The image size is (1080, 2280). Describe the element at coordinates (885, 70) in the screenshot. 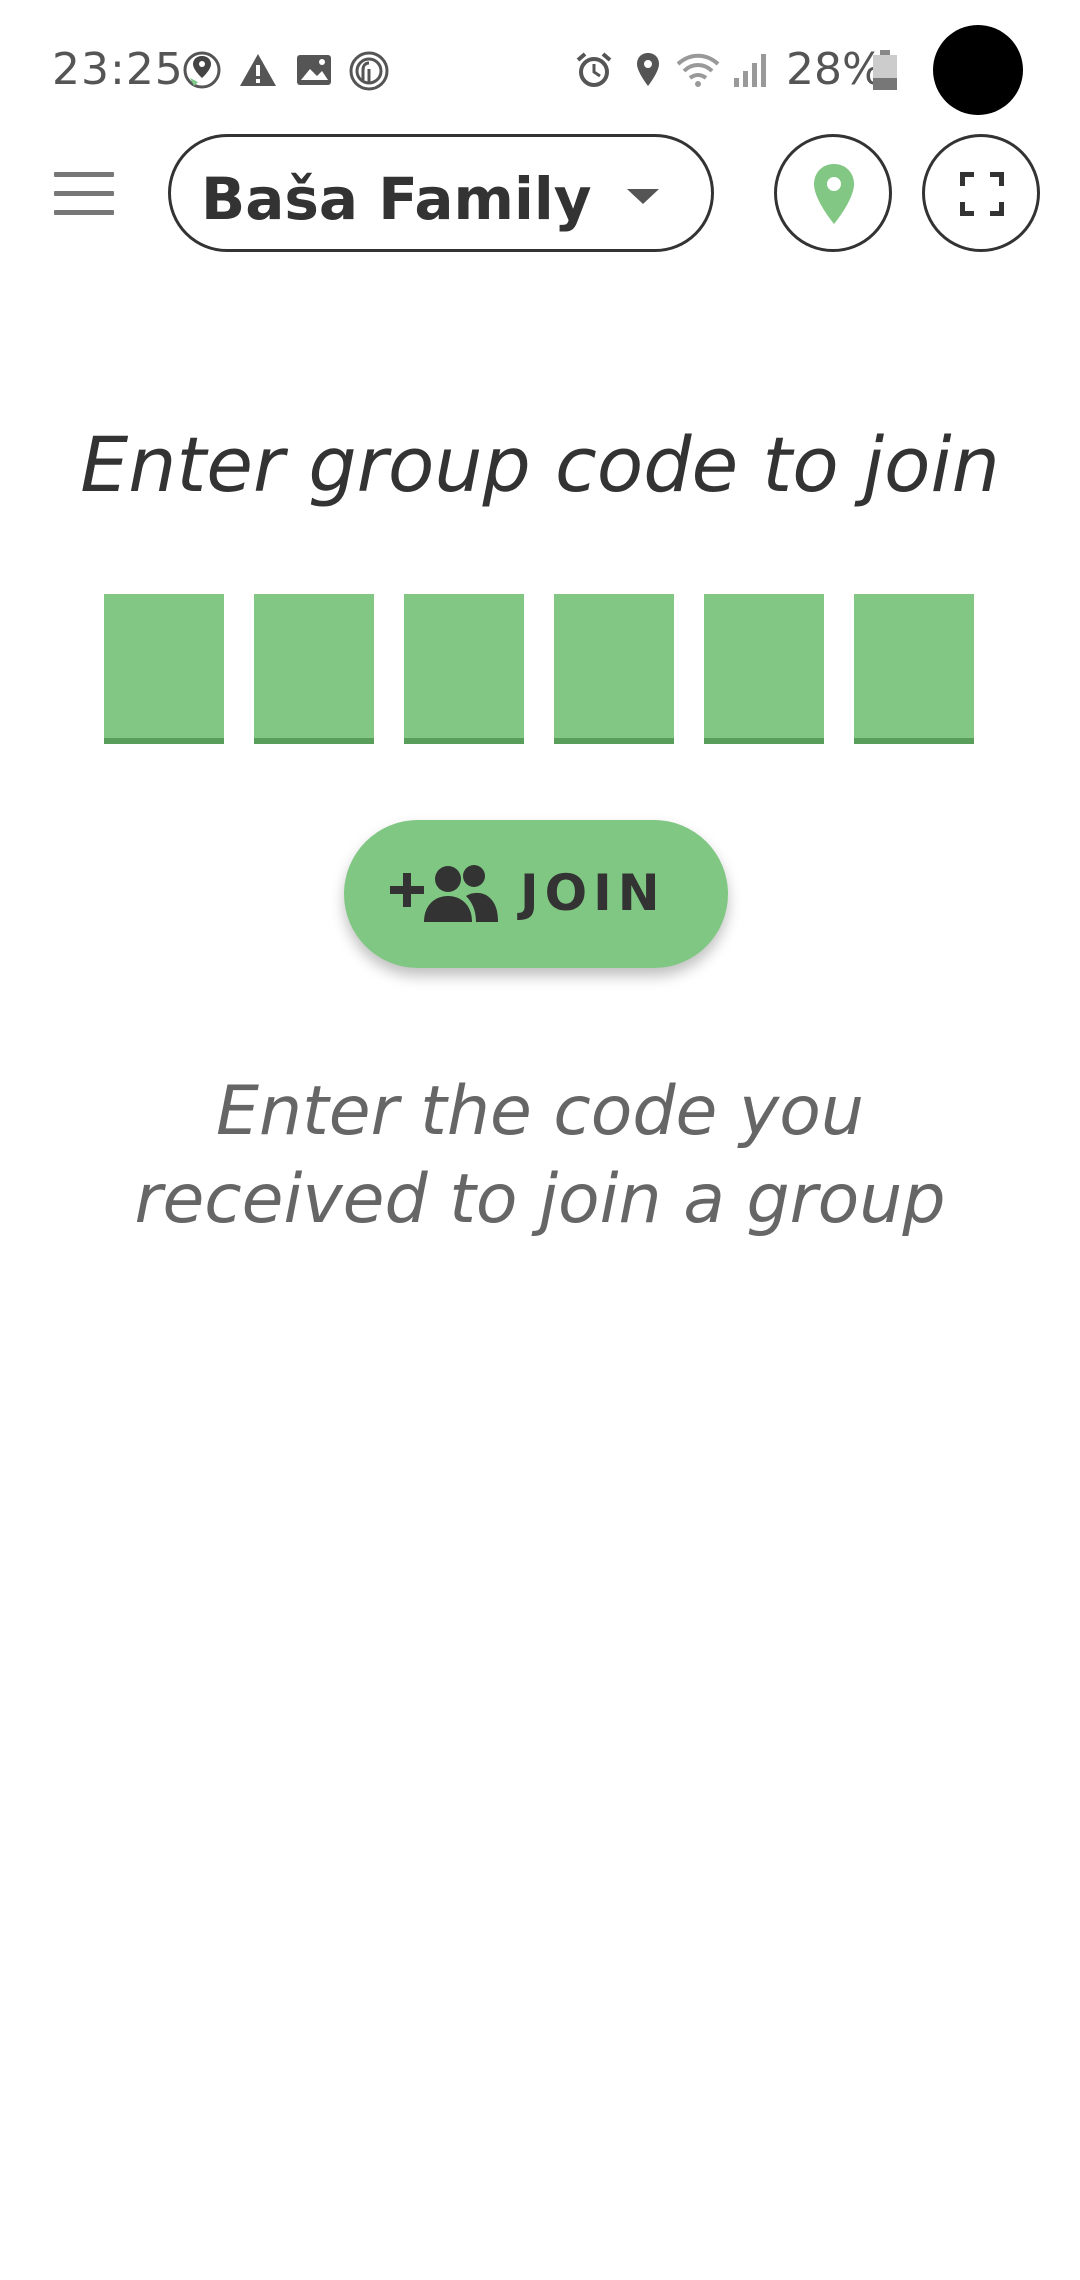

I see `battery-icon` at that location.